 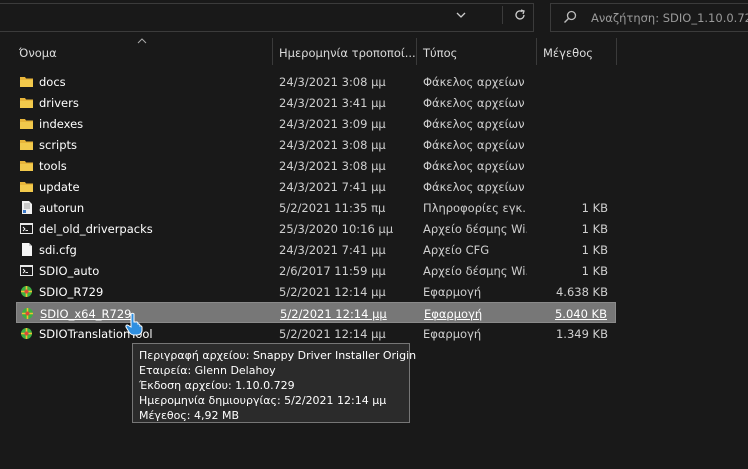 I want to click on file-name: autorun, so click(x=62, y=208).